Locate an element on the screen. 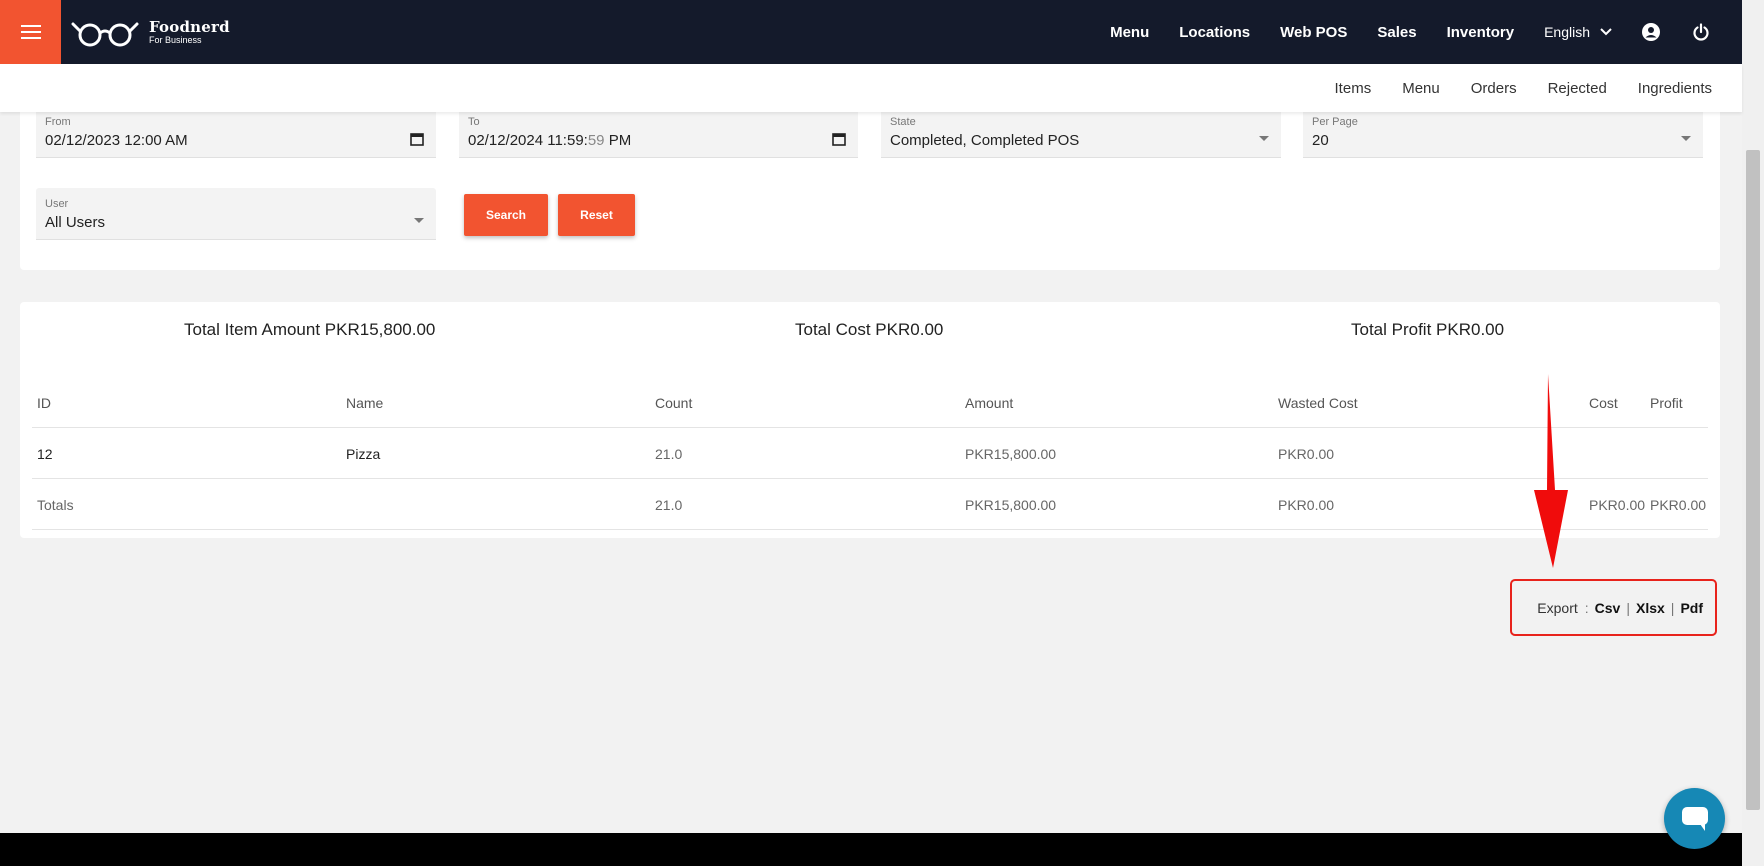 The image size is (1764, 866). account-icon is located at coordinates (1651, 32).